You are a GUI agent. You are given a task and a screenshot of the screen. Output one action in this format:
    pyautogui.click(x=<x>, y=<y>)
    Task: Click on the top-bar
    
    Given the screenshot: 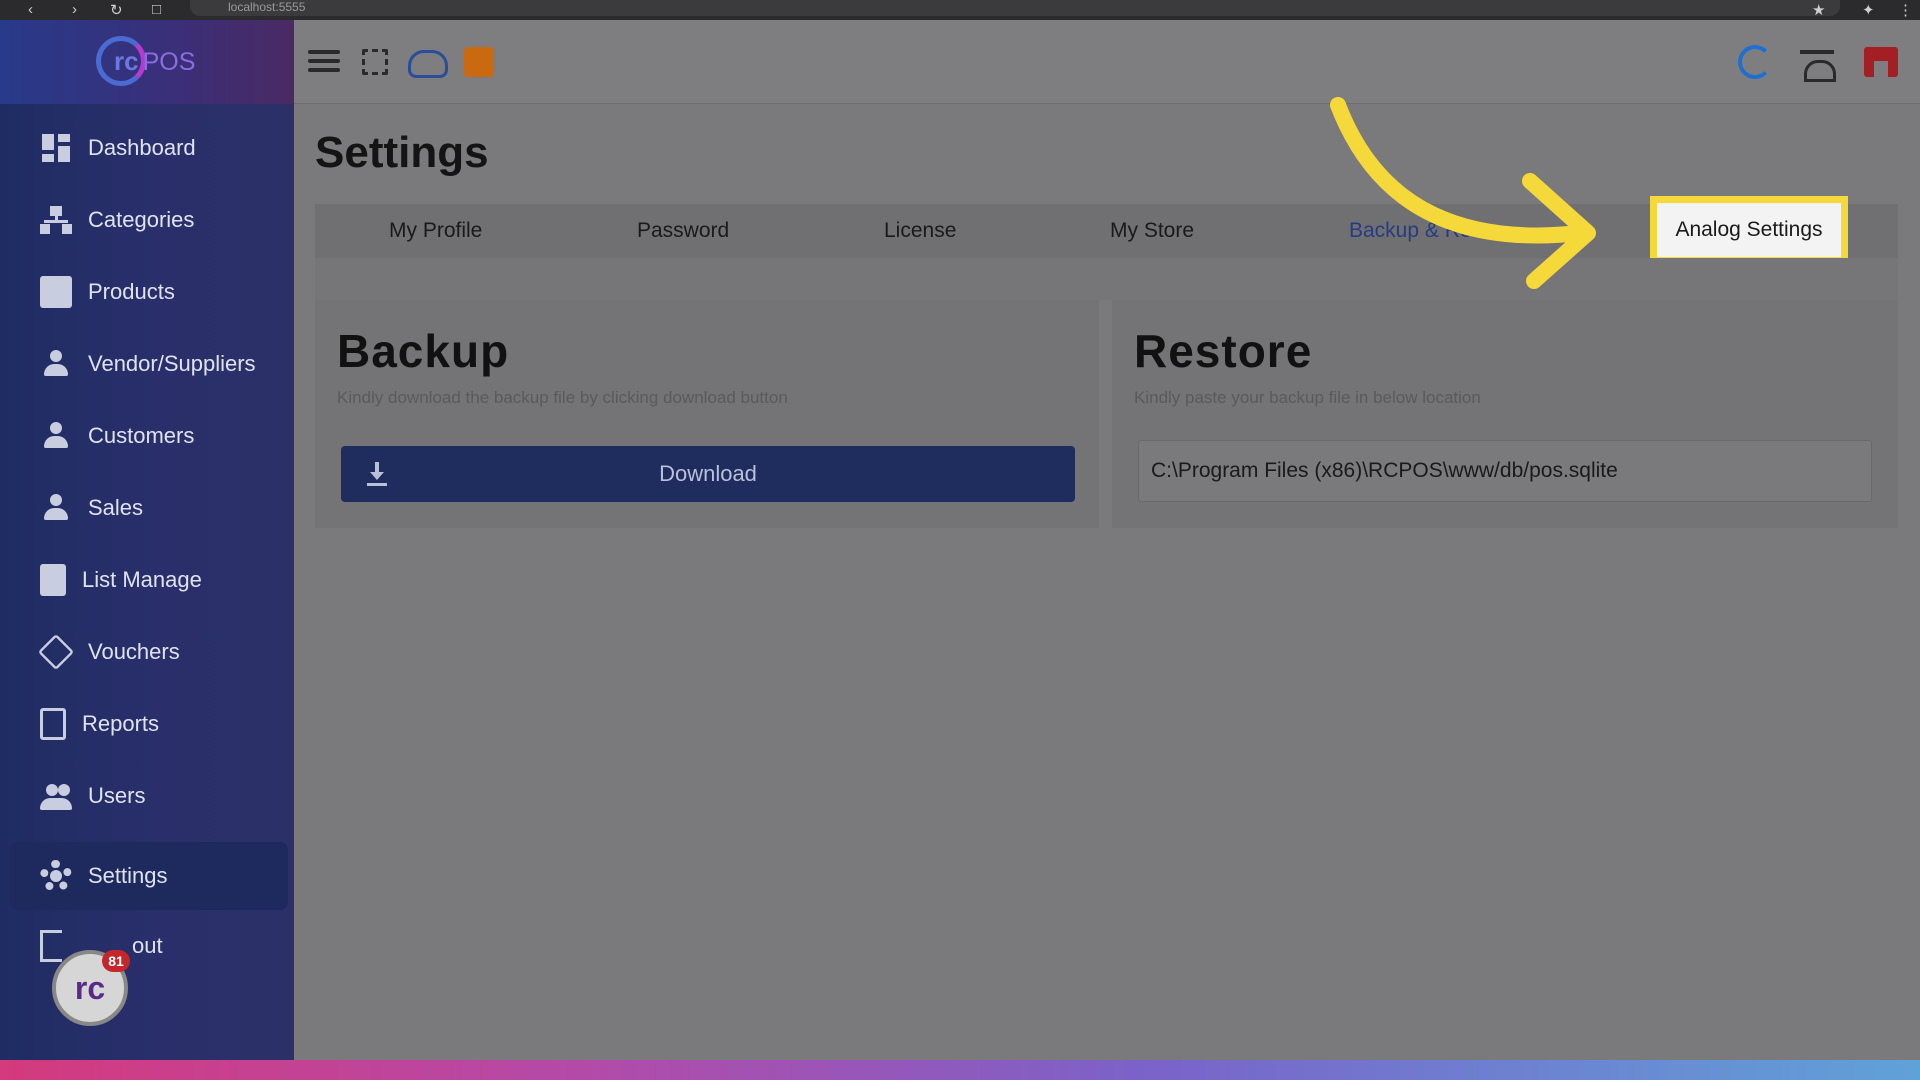 What is the action you would take?
    pyautogui.click(x=1107, y=62)
    